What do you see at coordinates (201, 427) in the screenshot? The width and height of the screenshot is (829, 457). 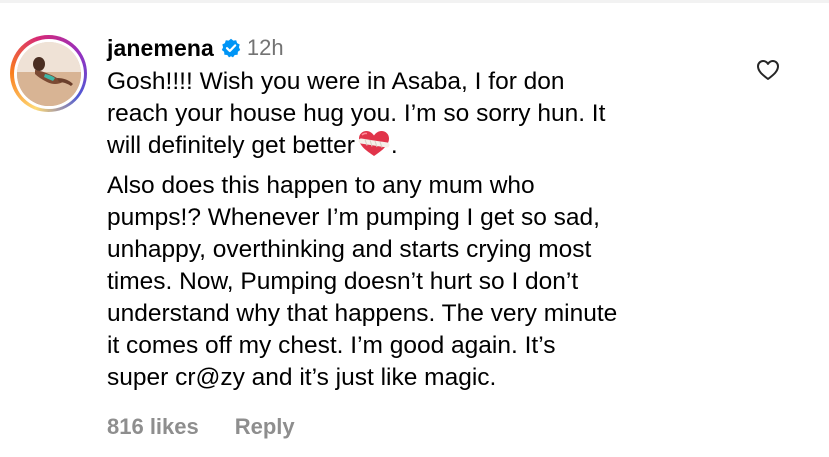 I see `comment-footer: 816 likes Reply` at bounding box center [201, 427].